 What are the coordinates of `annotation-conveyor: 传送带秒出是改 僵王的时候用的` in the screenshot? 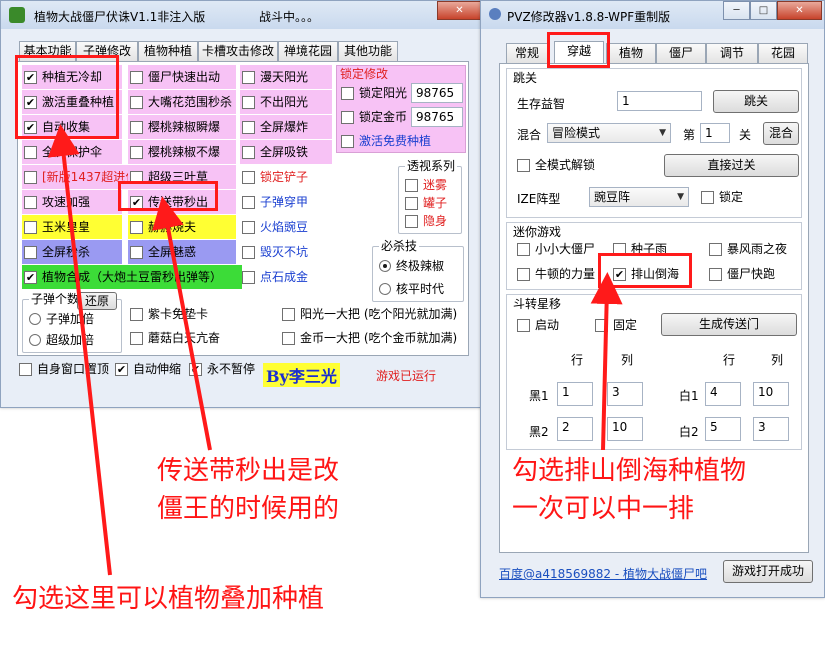 It's located at (248, 490).